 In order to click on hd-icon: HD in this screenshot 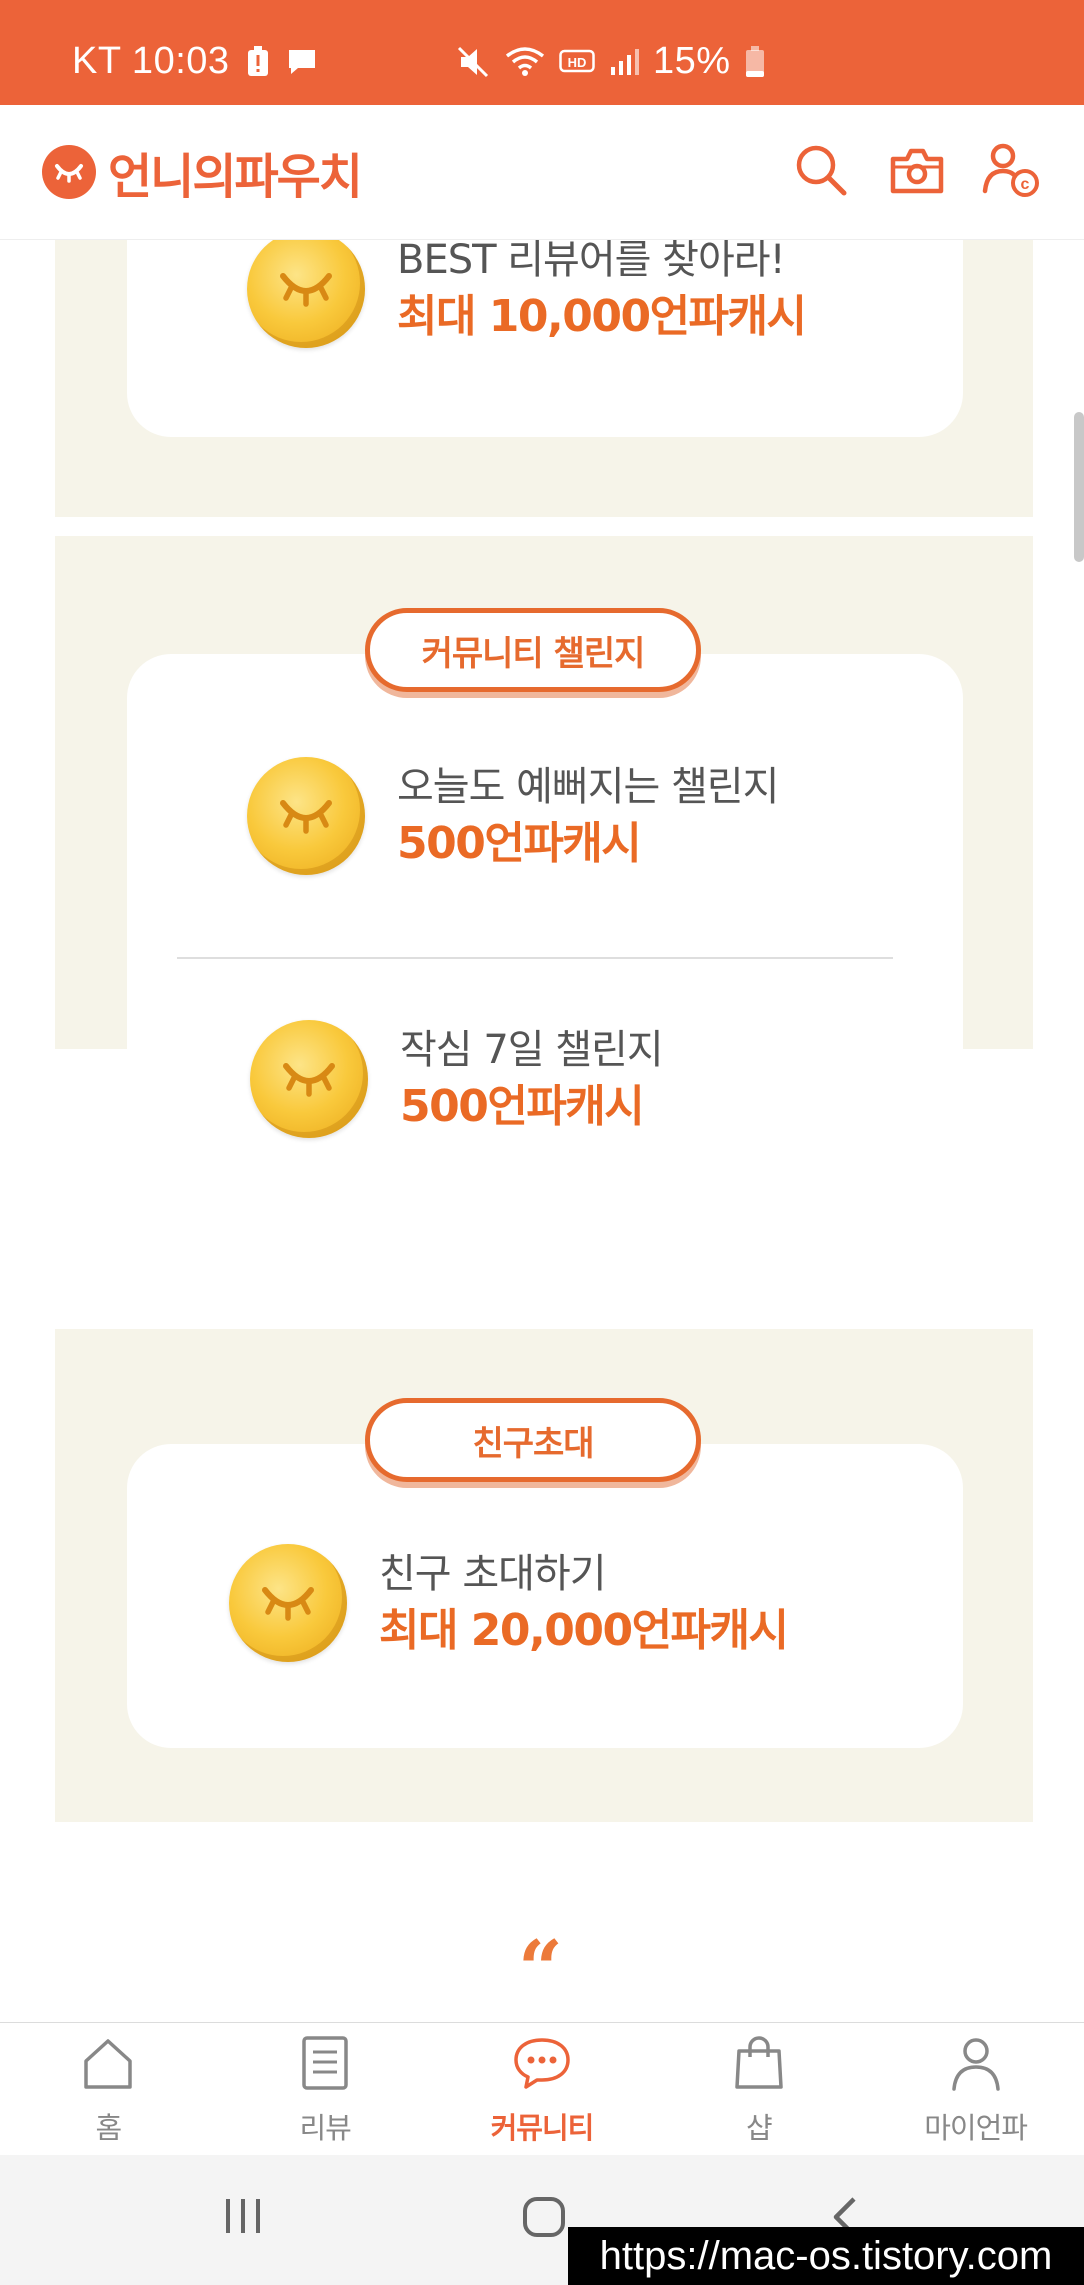, I will do `click(577, 62)`.